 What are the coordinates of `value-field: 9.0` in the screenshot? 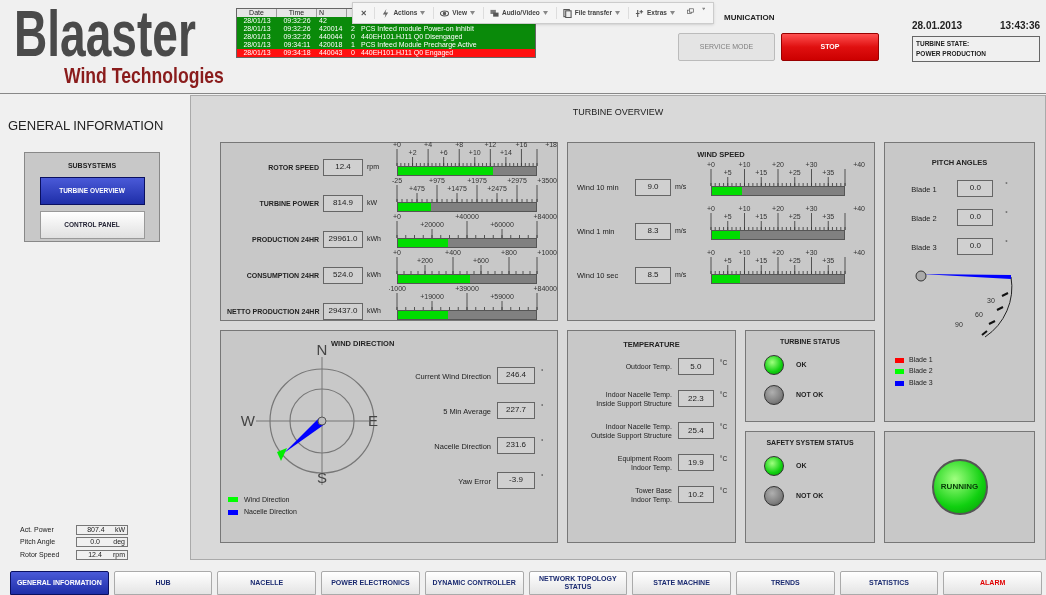 It's located at (653, 187).